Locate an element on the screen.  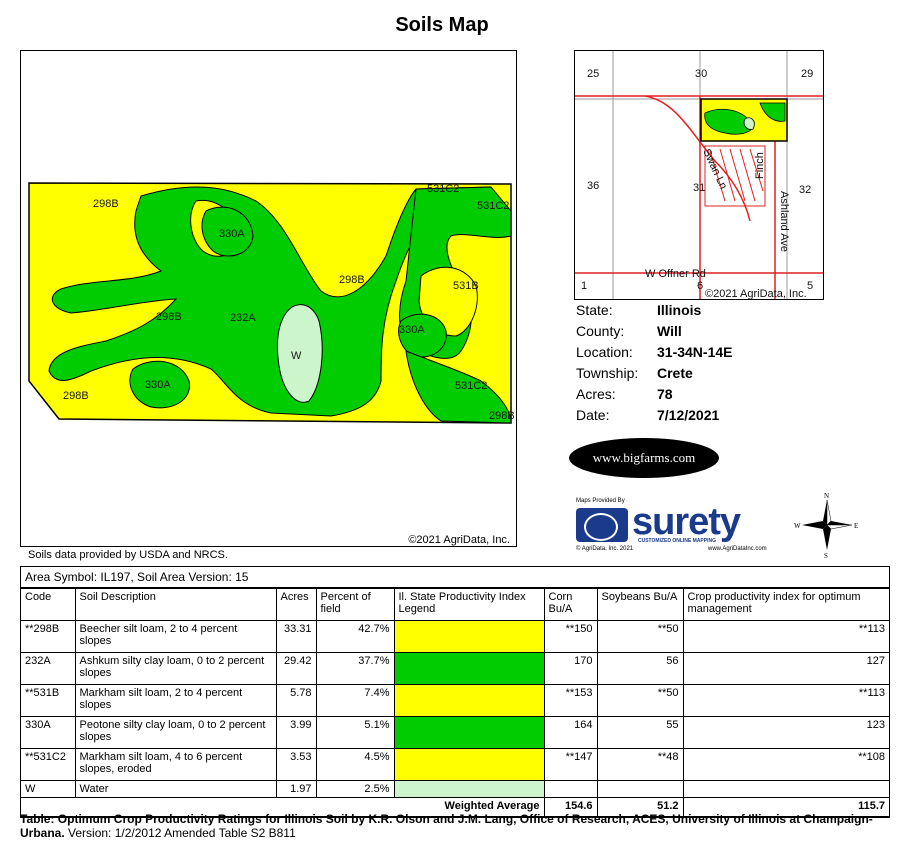
cell-acres: 3.53 is located at coordinates (296, 764).